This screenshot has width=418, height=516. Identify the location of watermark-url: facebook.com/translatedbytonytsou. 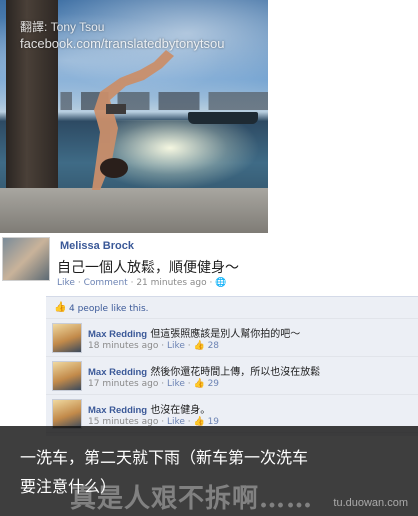
(122, 43).